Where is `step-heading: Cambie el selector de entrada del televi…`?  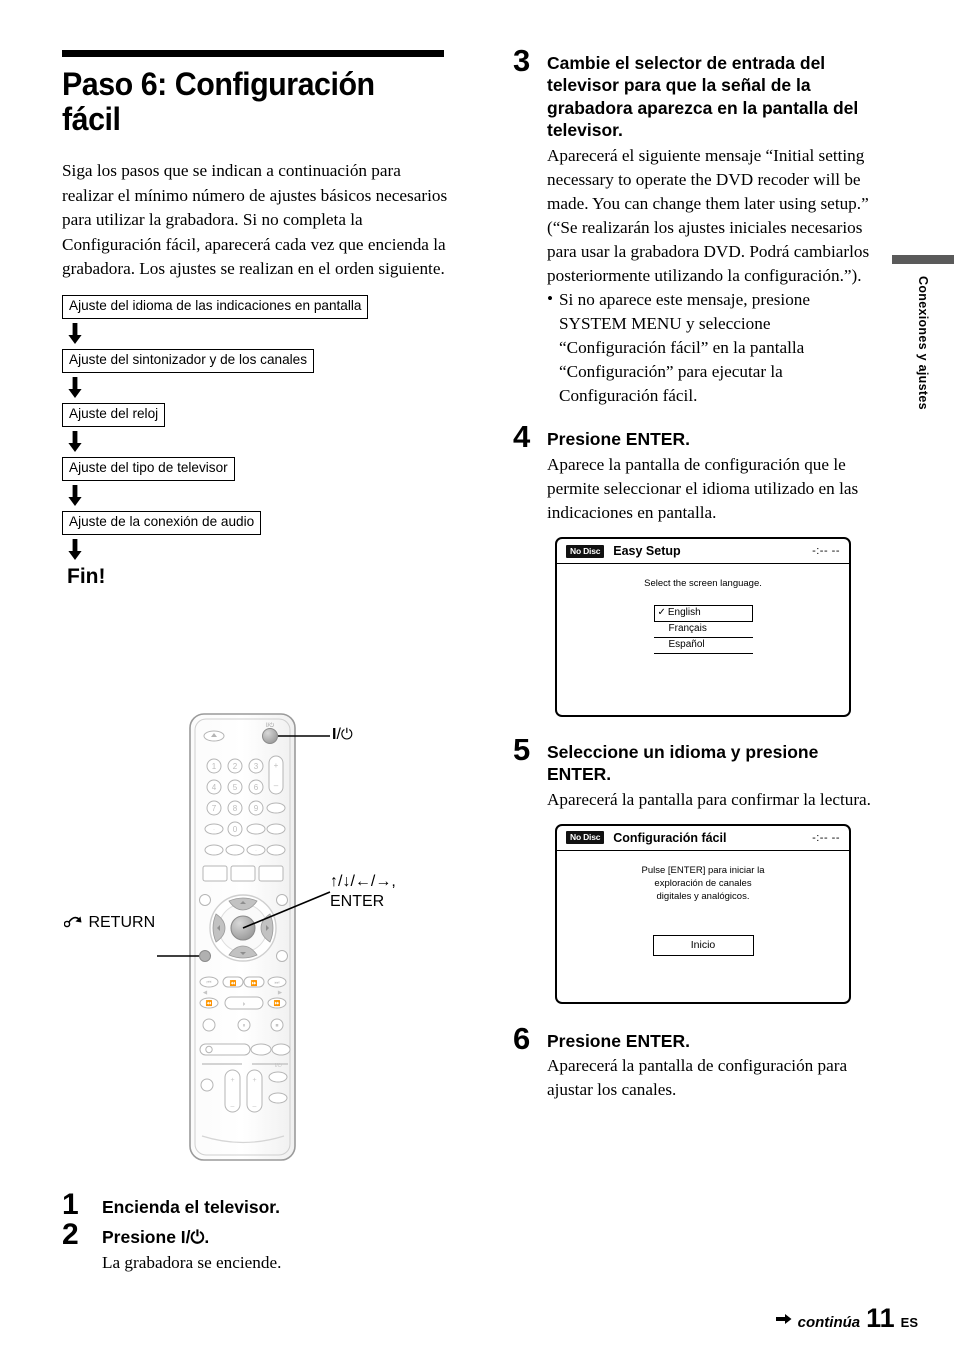 step-heading: Cambie el selector de entrada del televi… is located at coordinates (703, 97).